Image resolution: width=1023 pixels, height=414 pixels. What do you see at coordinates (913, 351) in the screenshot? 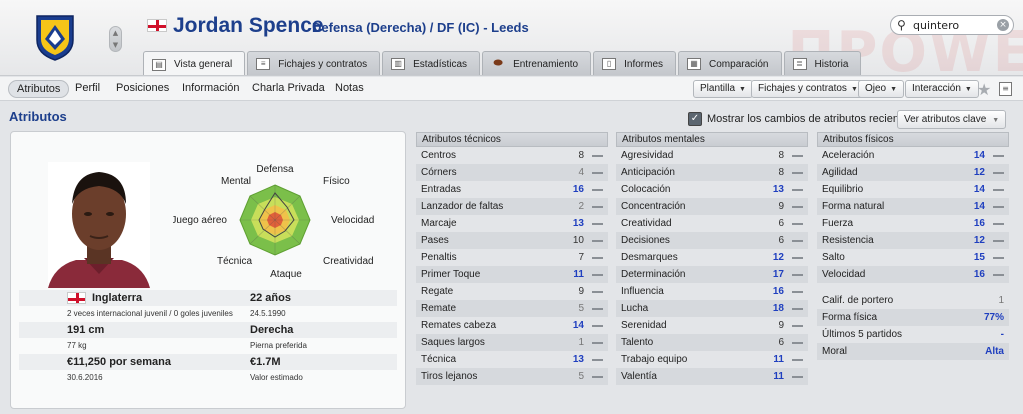
I see `attribute-row: Moral Alta` at bounding box center [913, 351].